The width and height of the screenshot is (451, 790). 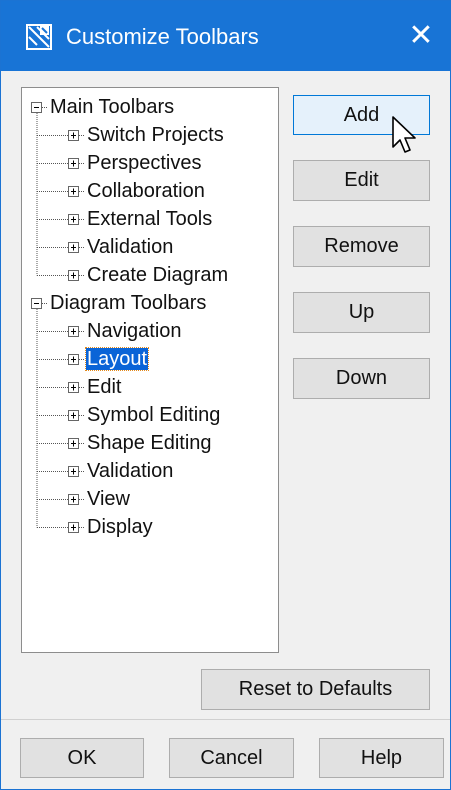 I want to click on title-bar: Customize Toolbars ✕, so click(x=225, y=36).